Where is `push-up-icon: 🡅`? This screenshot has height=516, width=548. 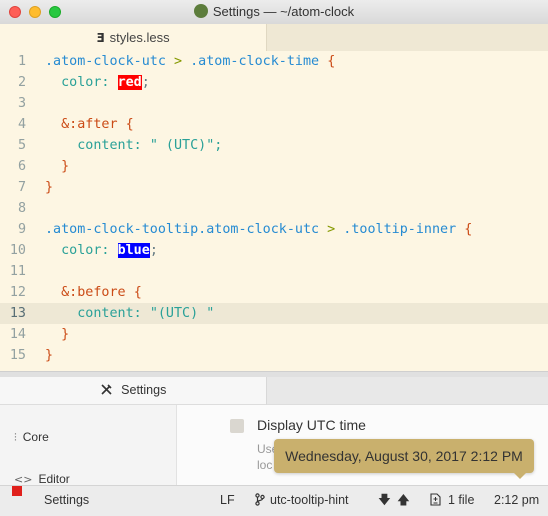
push-up-icon: 🡅 is located at coordinates (403, 500).